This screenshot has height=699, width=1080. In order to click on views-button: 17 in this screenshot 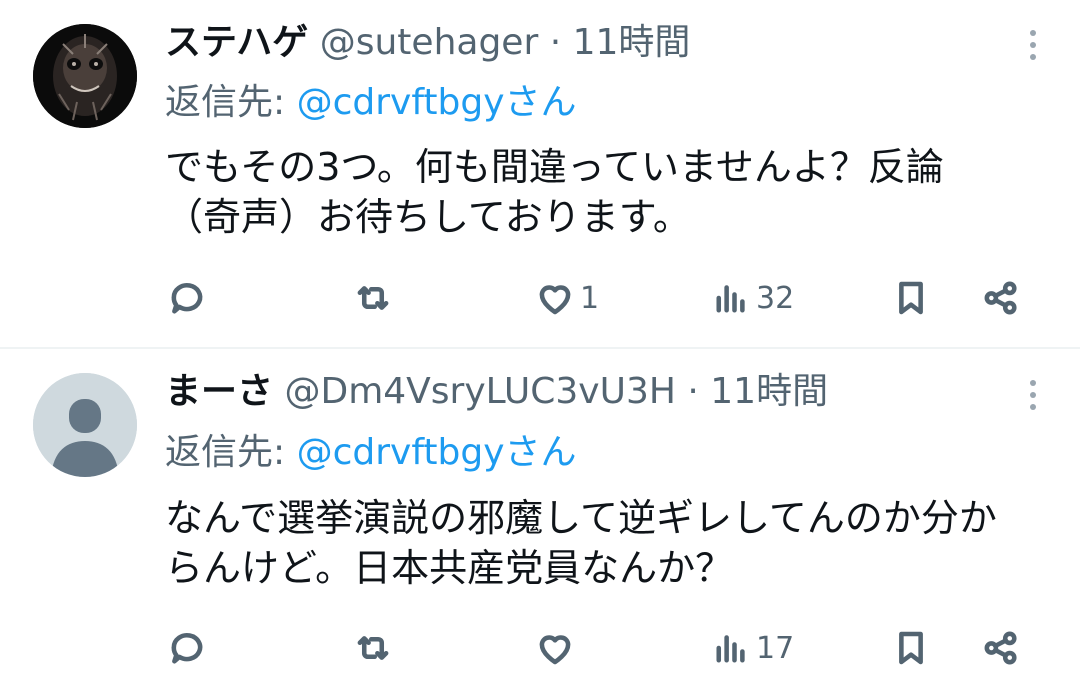, I will do `click(752, 648)`.